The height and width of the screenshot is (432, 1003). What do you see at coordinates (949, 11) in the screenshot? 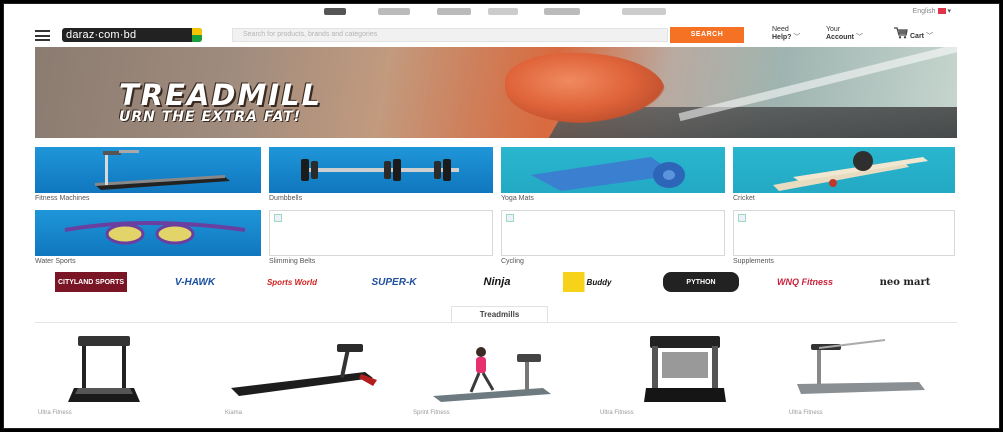
I see `chevron-down-icon: ▾` at bounding box center [949, 11].